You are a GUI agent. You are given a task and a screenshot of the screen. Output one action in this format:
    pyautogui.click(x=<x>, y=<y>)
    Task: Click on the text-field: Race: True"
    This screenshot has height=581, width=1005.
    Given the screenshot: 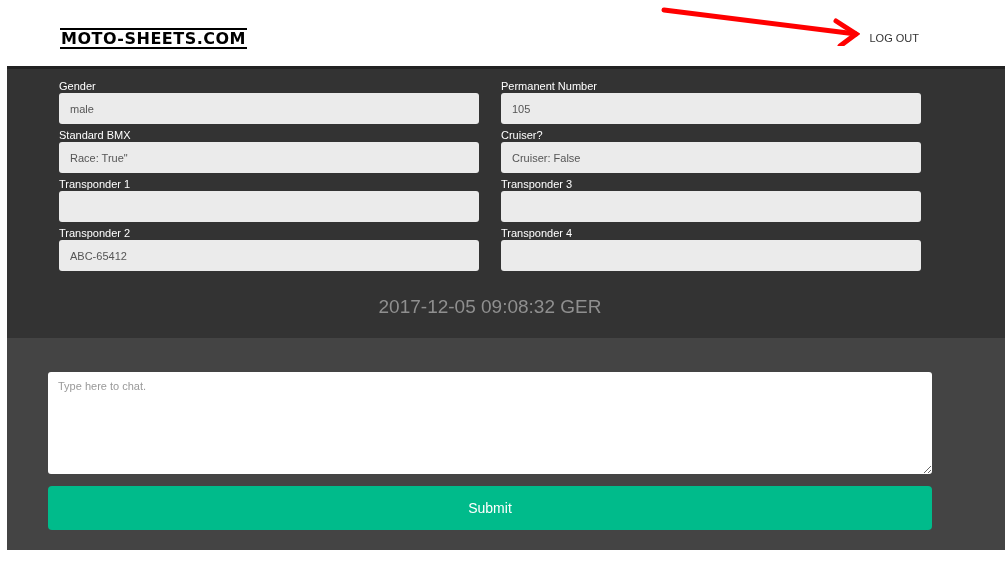 What is the action you would take?
    pyautogui.click(x=269, y=157)
    